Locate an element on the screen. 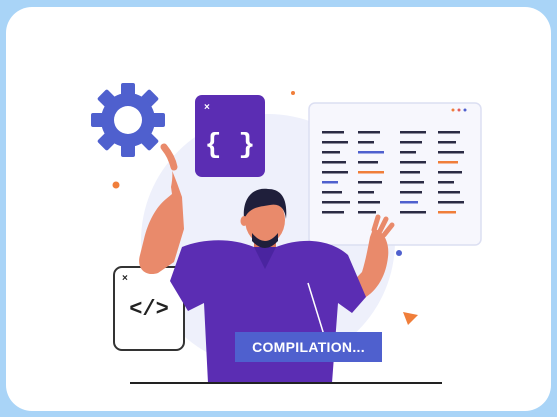 The width and height of the screenshot is (557, 417). decor-triangle is located at coordinates (410, 318).